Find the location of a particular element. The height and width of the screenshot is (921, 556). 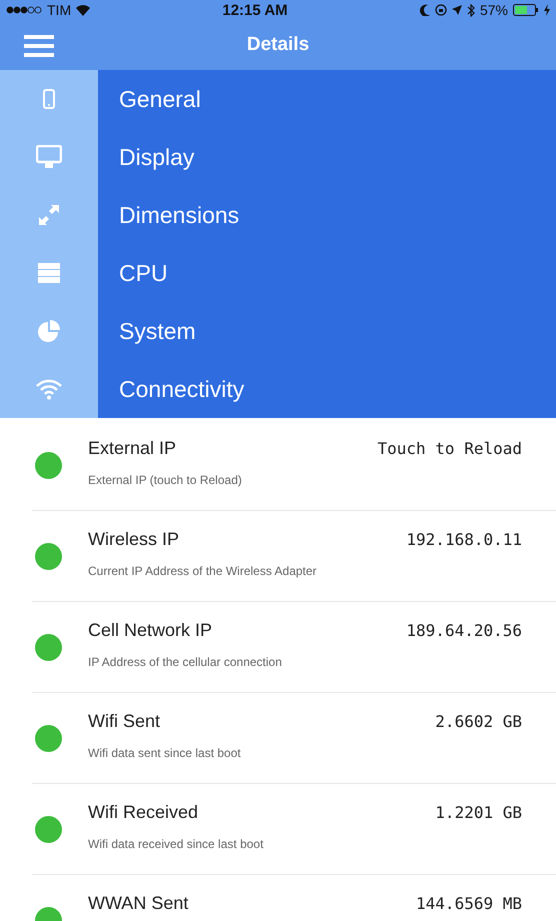

location-icon is located at coordinates (457, 10).